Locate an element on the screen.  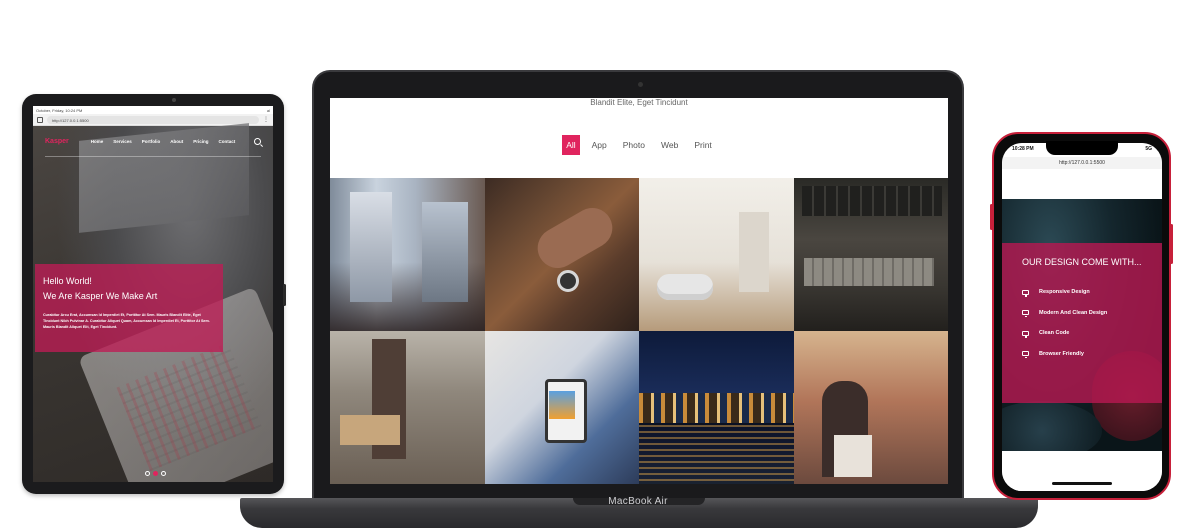
portfolio-image-phone-photo is located at coordinates (870, 407).